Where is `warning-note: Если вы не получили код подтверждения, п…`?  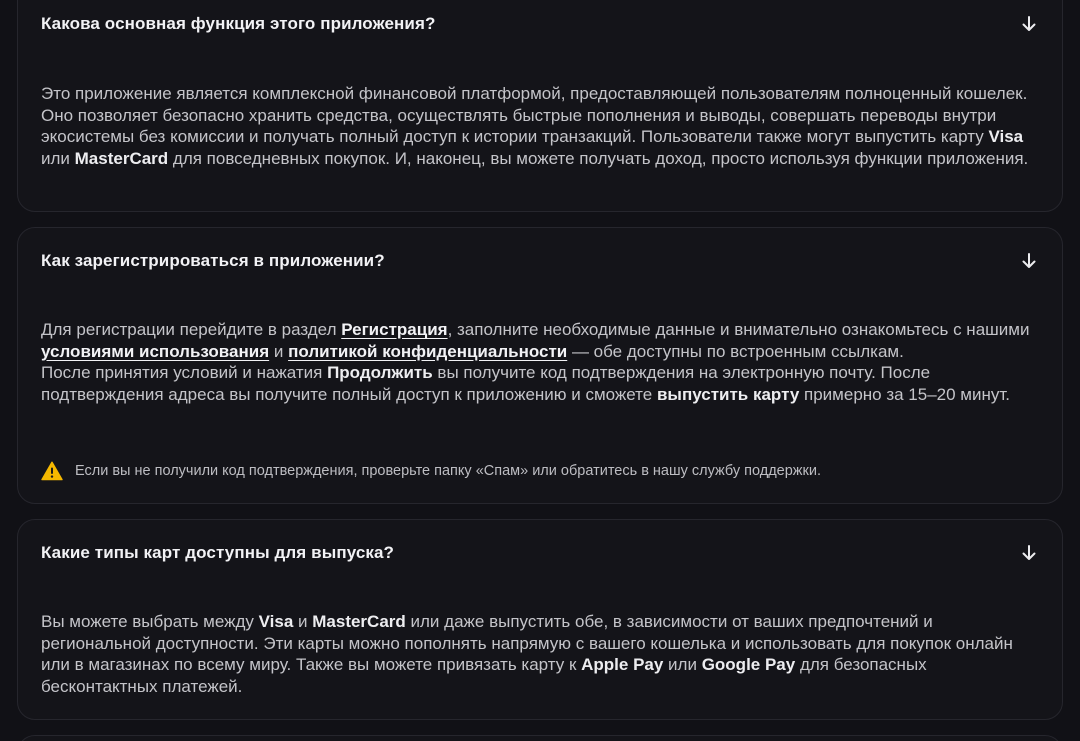
warning-note: Если вы не получили код подтверждения, п… is located at coordinates (431, 471).